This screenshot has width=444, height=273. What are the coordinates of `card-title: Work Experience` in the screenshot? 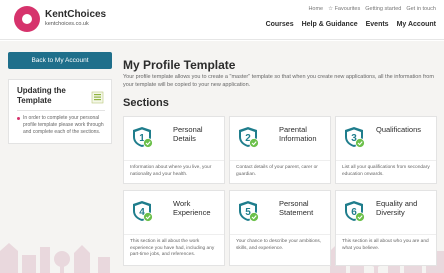 It's located at (192, 208).